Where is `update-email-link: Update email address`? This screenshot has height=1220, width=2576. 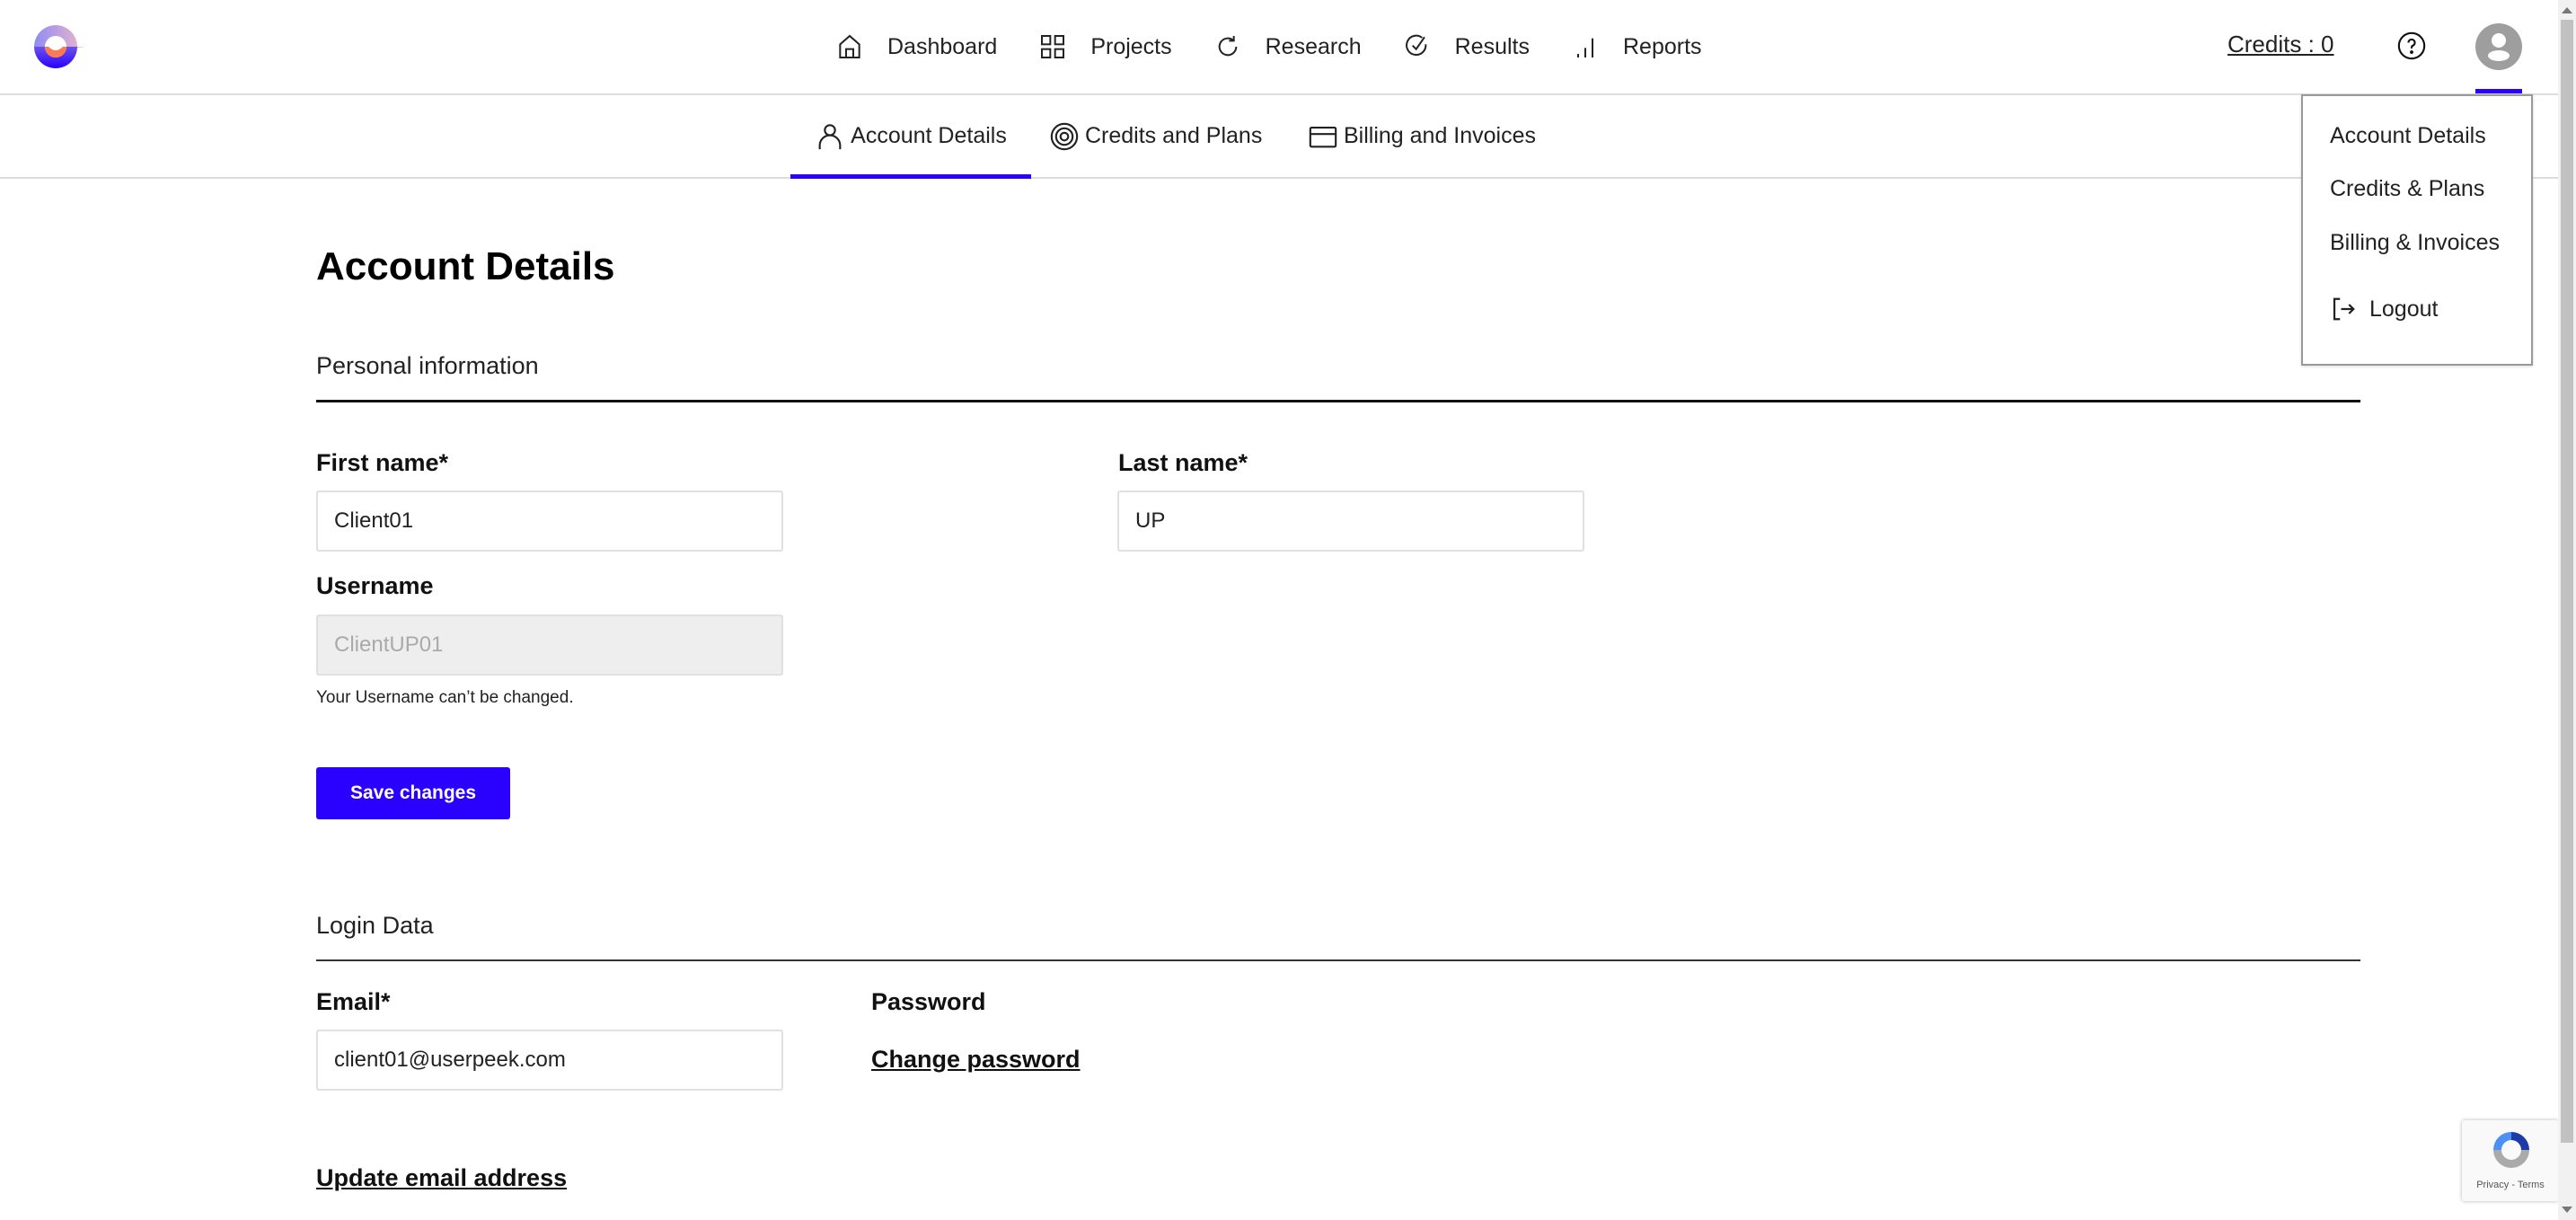
update-email-link: Update email address is located at coordinates (441, 1178).